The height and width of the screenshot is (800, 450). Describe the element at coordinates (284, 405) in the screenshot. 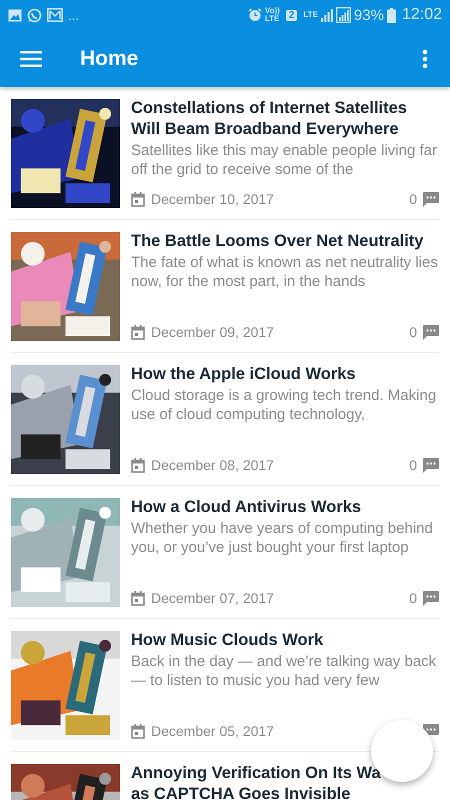

I see `article-summary: Cloud storage is a growing tech trend. Making use of cloud computing technology,` at that location.